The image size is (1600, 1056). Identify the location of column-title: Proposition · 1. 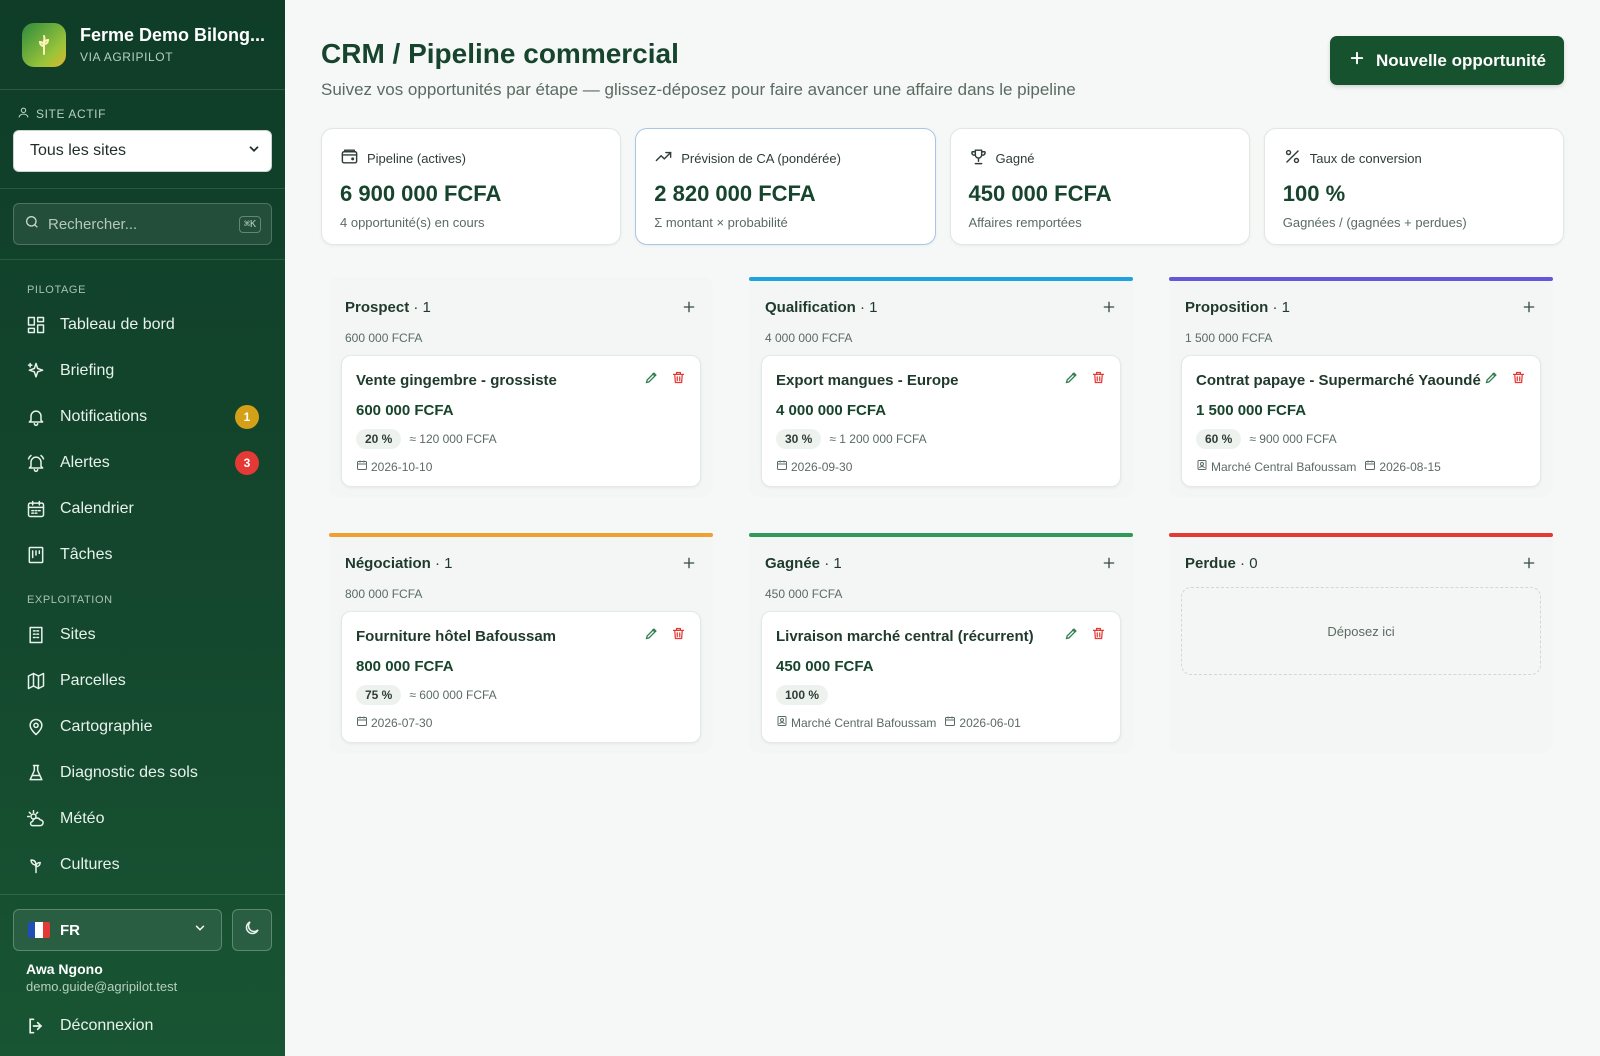
(1237, 307).